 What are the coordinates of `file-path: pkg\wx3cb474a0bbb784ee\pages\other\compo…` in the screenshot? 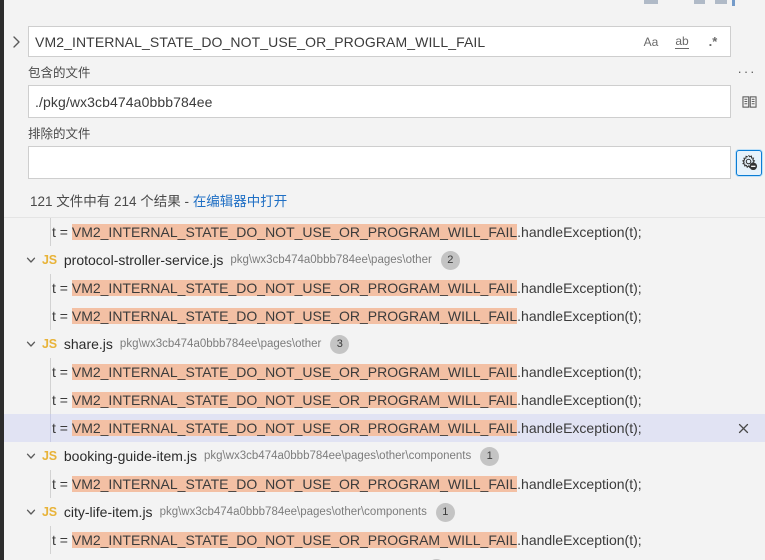 It's located at (337, 456).